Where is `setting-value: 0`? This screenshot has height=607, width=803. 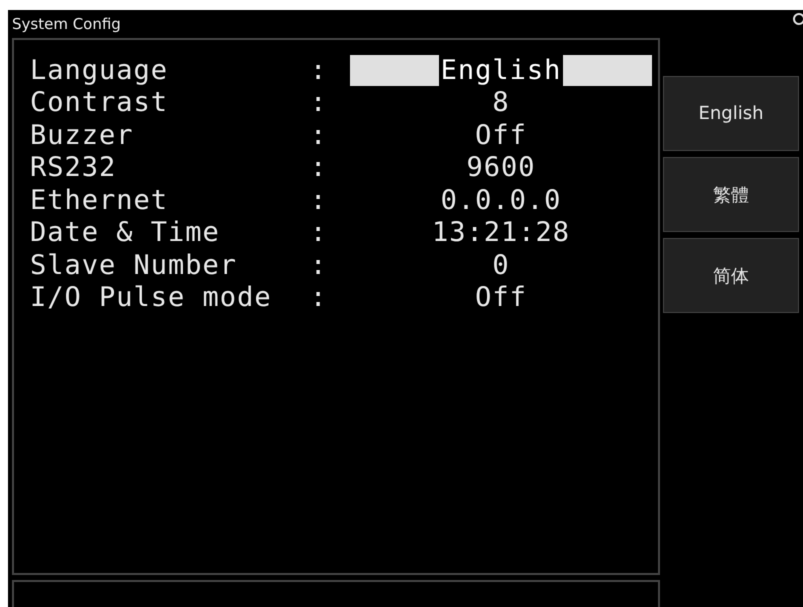 setting-value: 0 is located at coordinates (501, 265).